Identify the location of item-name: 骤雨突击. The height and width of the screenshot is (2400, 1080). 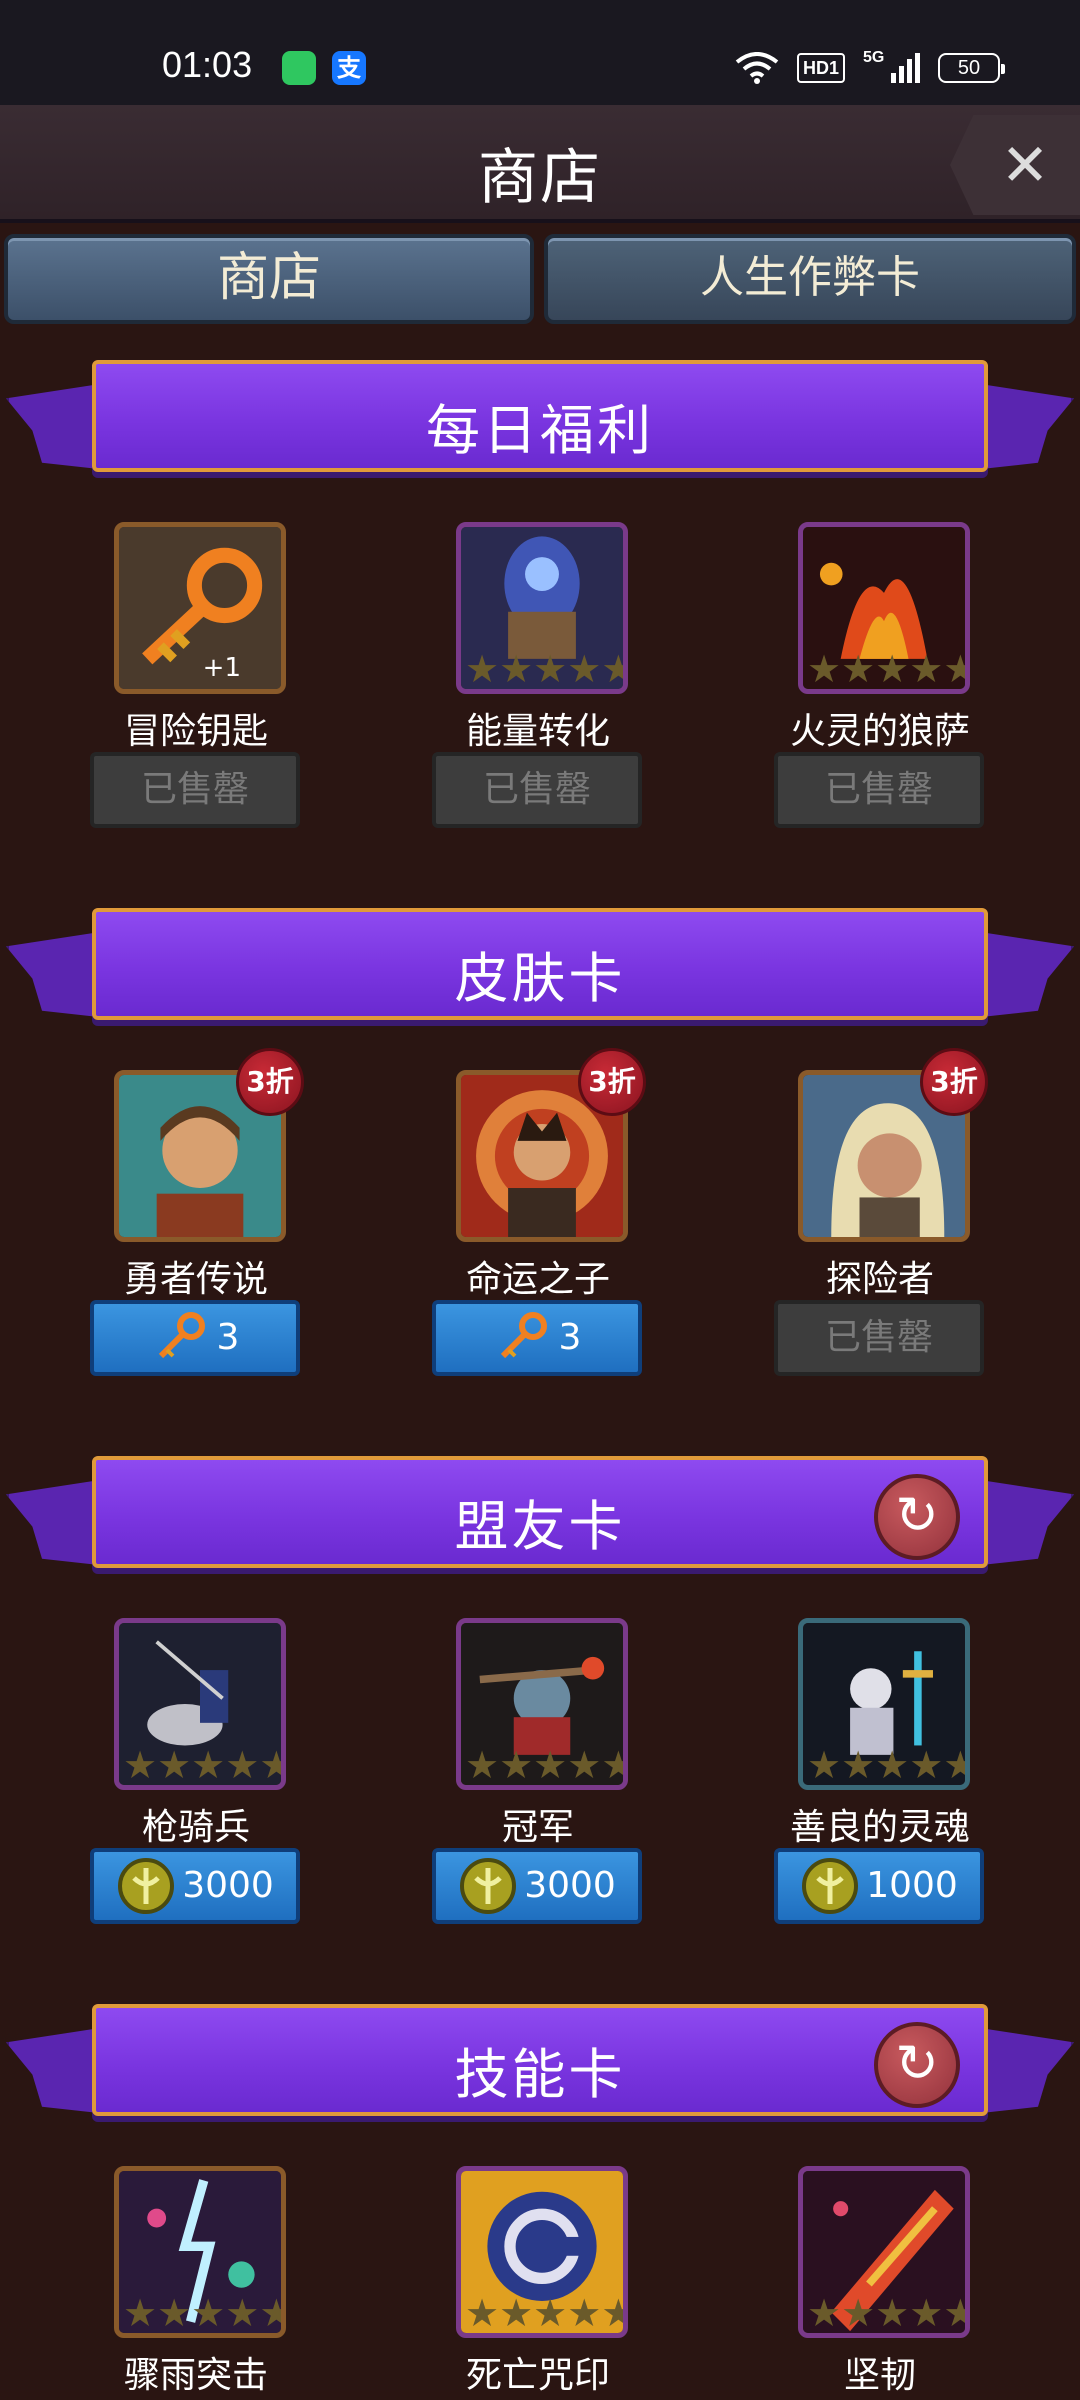
(195, 2375).